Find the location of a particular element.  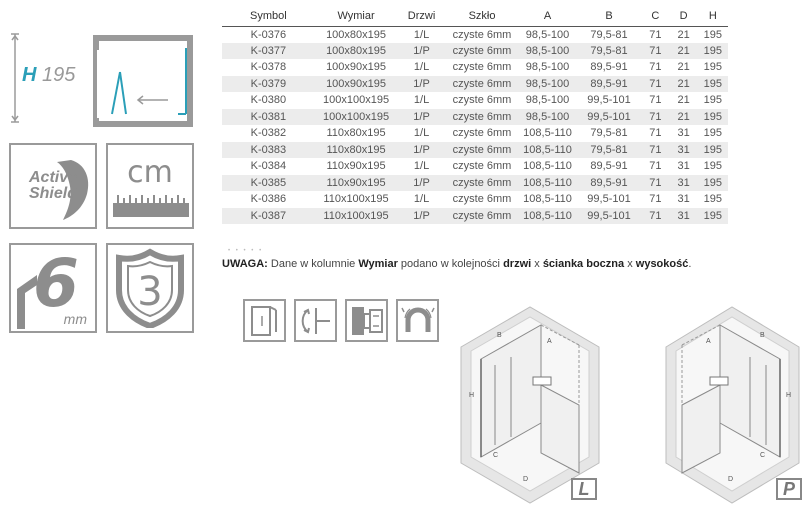

table-cell: K-0383 is located at coordinates (268, 149).